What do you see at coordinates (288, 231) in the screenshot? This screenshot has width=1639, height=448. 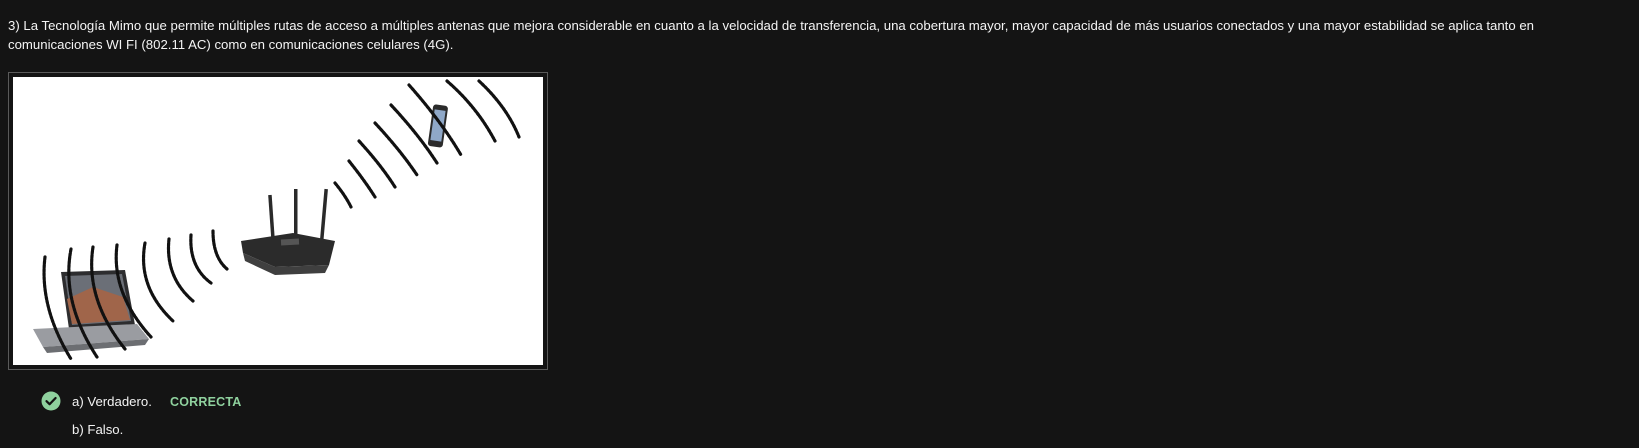 I see `router-illustration` at bounding box center [288, 231].